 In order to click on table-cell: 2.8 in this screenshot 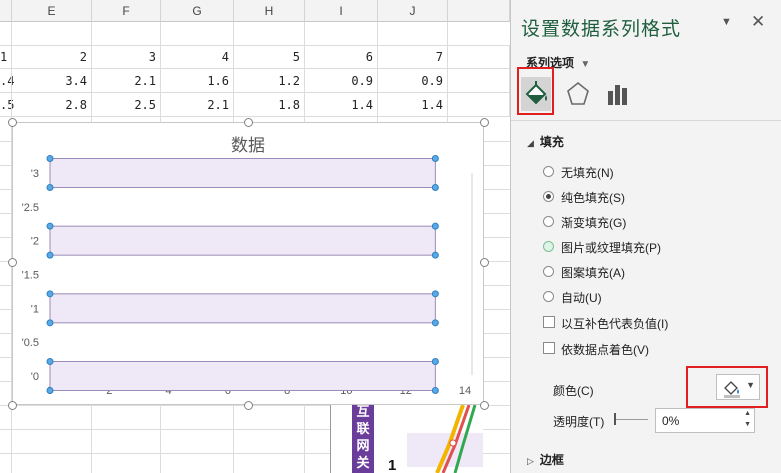, I will do `click(52, 105)`.